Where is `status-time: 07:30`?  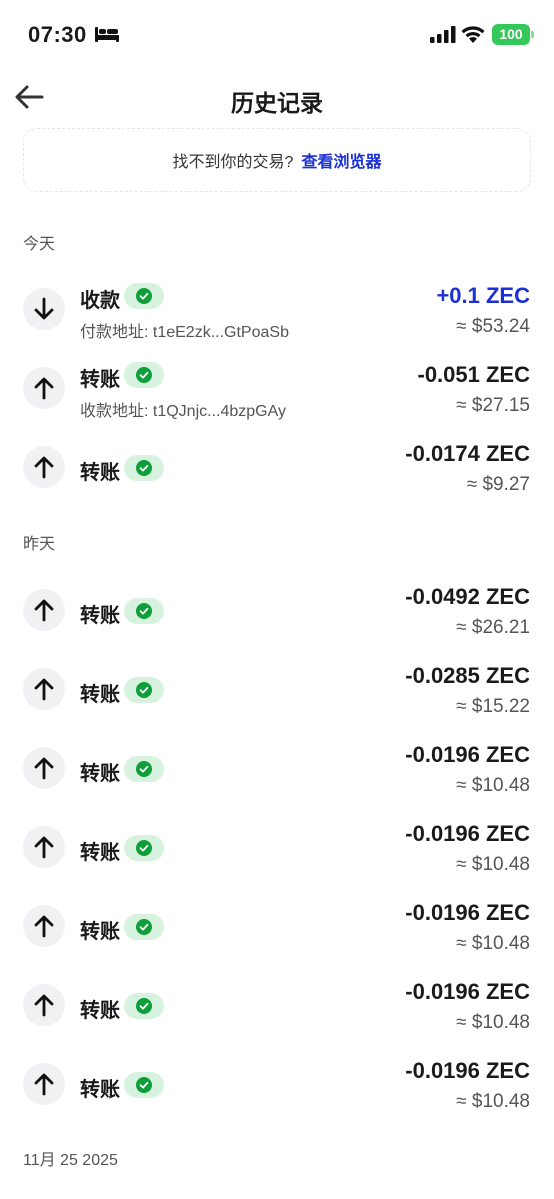
status-time: 07:30 is located at coordinates (57, 34).